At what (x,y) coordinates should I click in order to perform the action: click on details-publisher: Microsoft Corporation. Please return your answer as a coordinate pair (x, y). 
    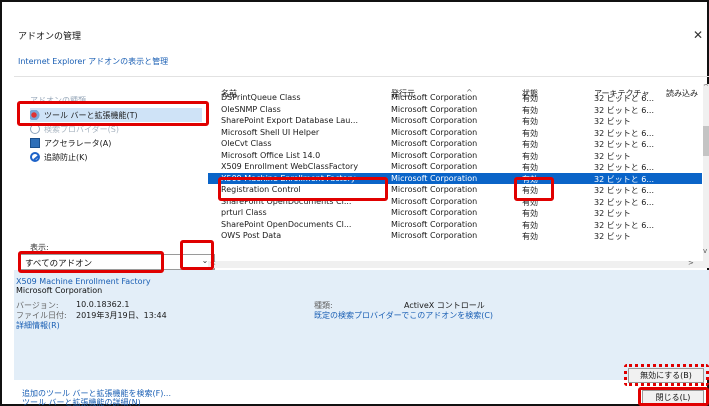
    Looking at the image, I should click on (59, 290).